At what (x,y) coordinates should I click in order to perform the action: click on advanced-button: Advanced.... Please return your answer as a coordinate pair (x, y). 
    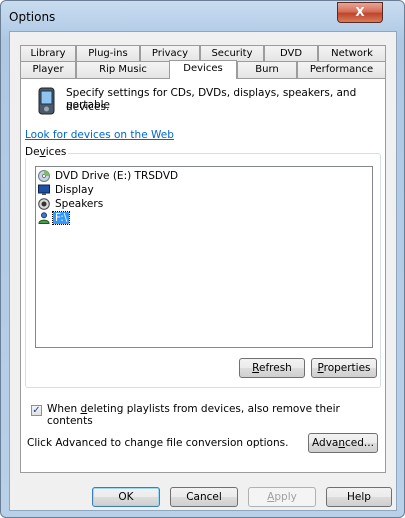
    Looking at the image, I should click on (343, 443).